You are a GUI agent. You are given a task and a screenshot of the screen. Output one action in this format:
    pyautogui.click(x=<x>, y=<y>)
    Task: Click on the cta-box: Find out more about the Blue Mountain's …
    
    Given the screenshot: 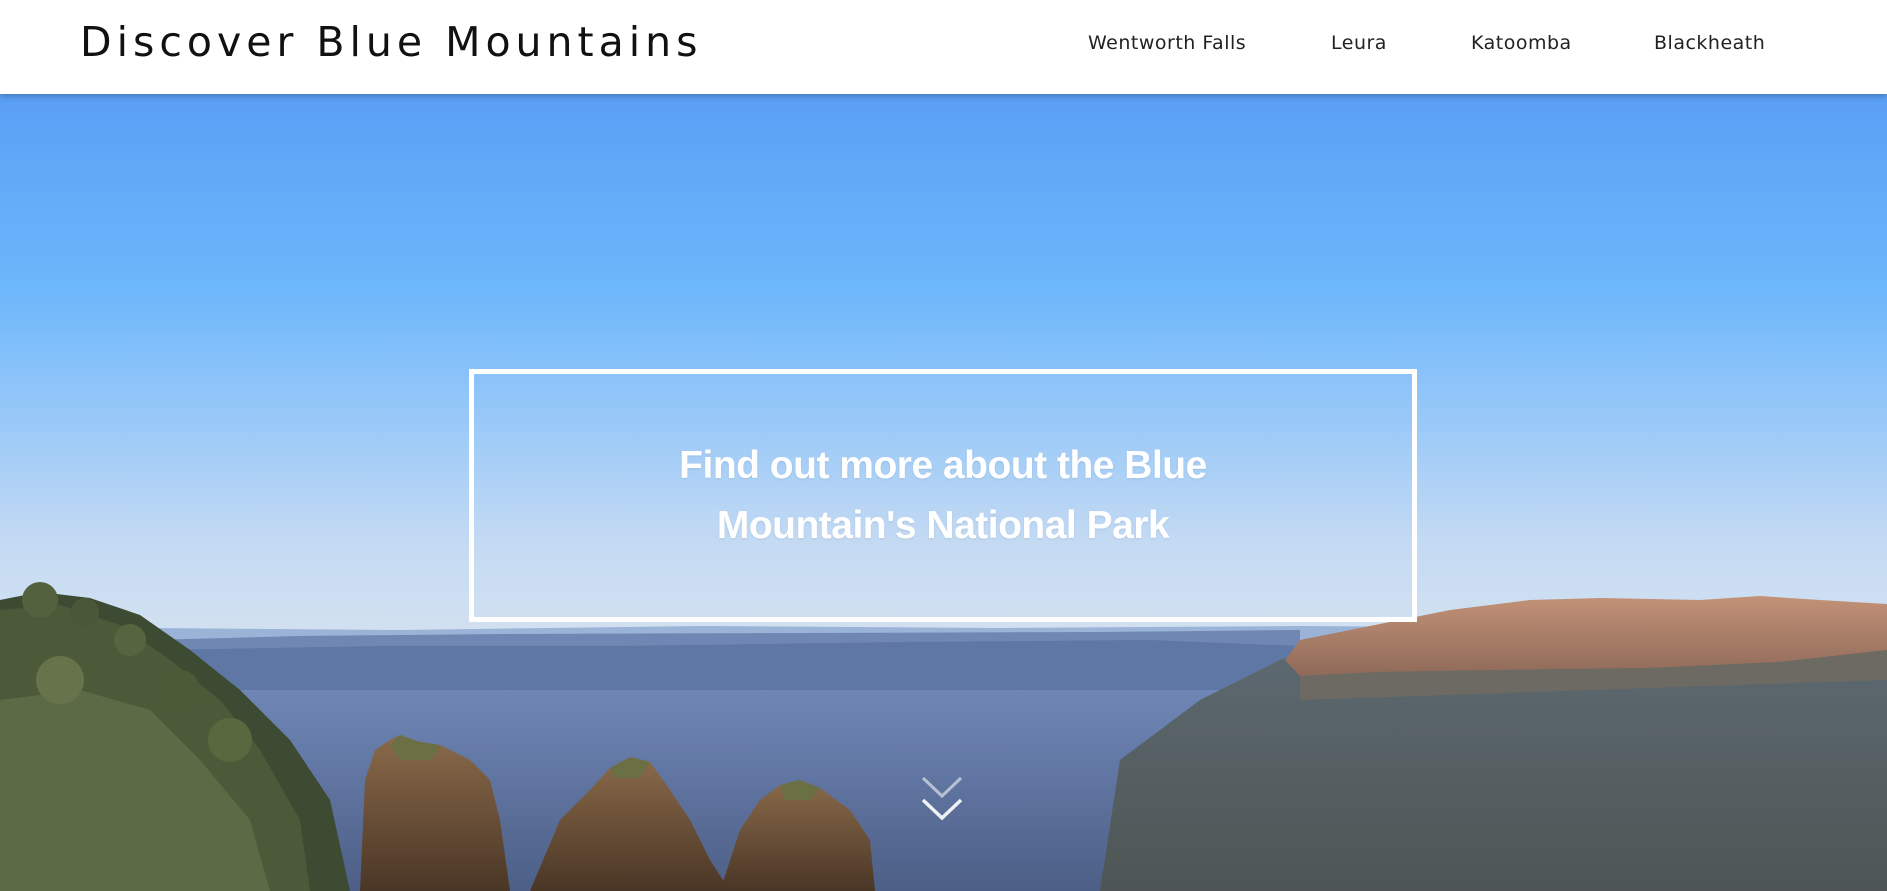 What is the action you would take?
    pyautogui.click(x=943, y=495)
    